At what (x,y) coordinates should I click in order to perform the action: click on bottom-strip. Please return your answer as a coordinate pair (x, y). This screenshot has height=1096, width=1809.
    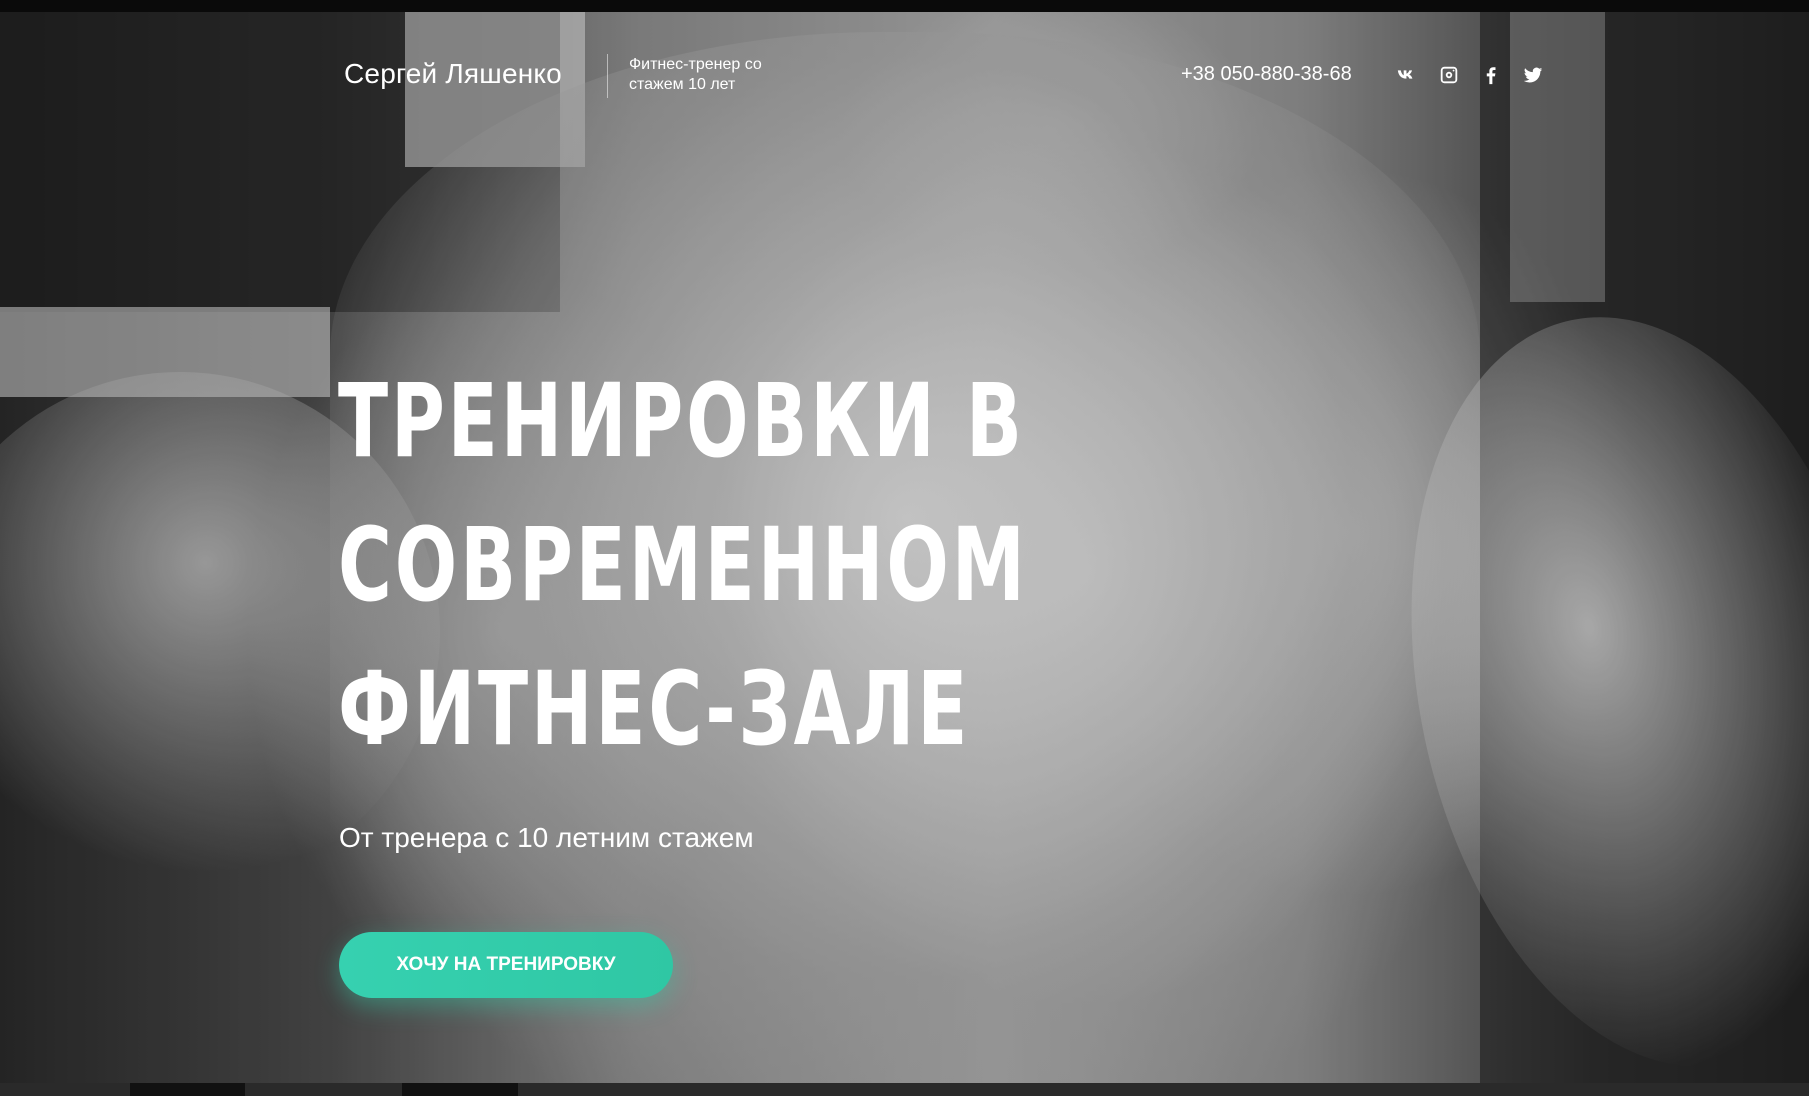
    Looking at the image, I should click on (904, 1089).